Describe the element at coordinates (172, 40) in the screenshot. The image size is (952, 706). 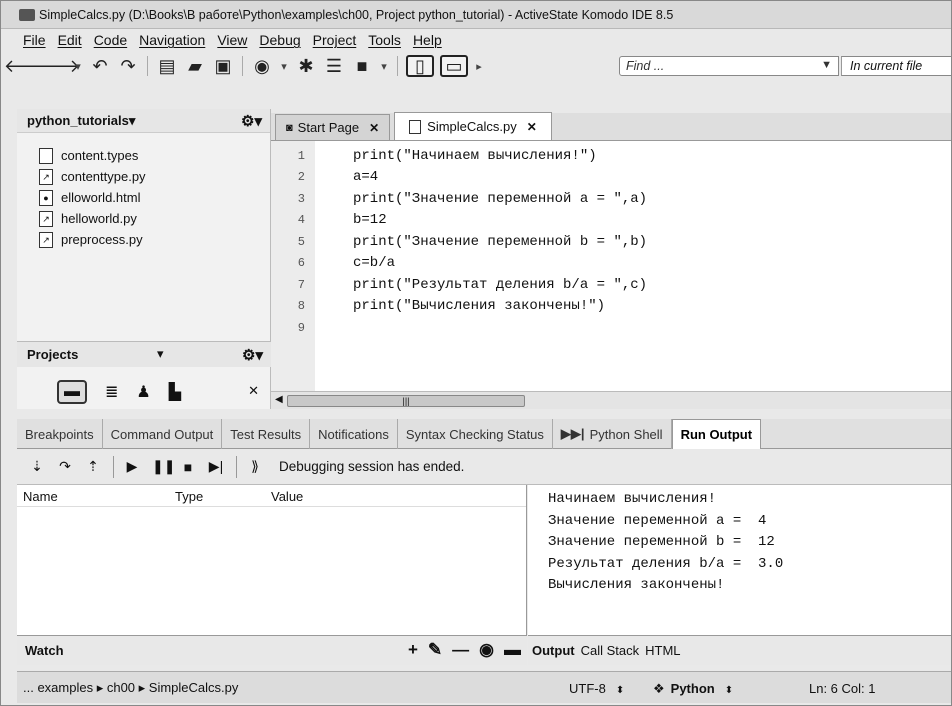
I see `menu-navigation: Navigation` at that location.